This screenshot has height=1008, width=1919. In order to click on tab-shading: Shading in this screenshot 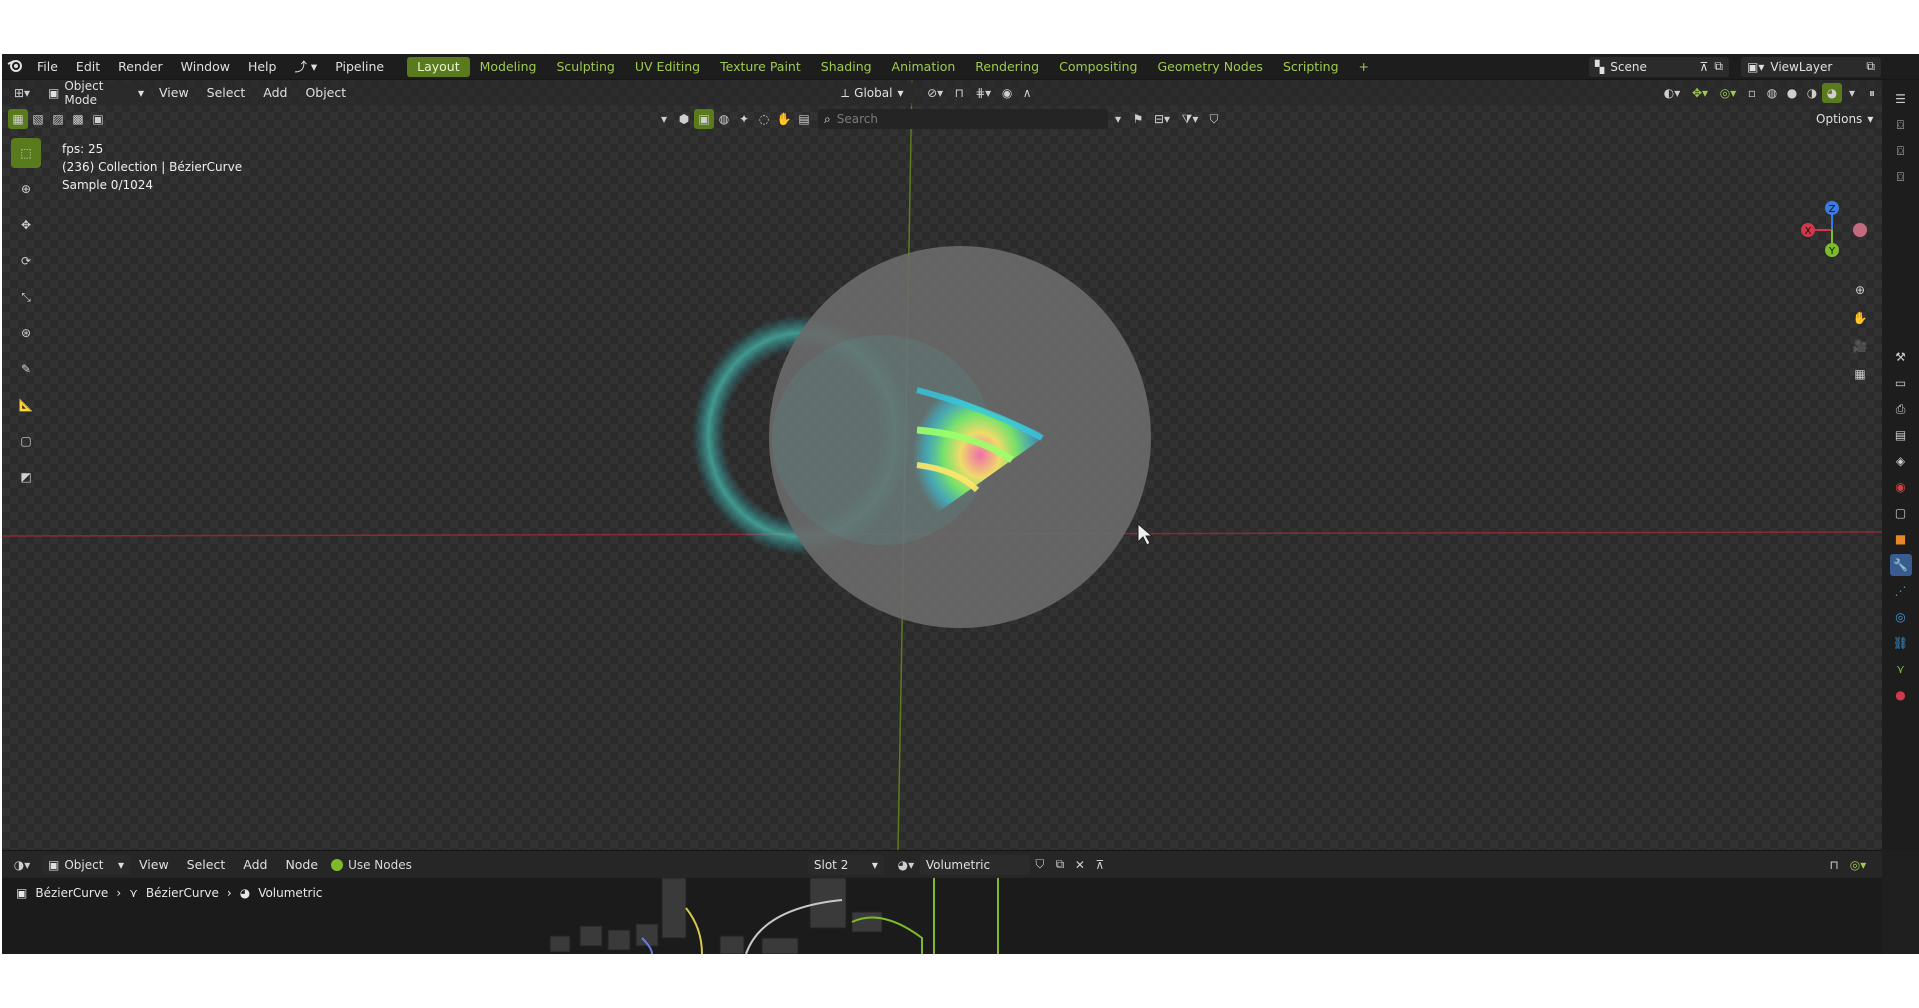, I will do `click(846, 67)`.